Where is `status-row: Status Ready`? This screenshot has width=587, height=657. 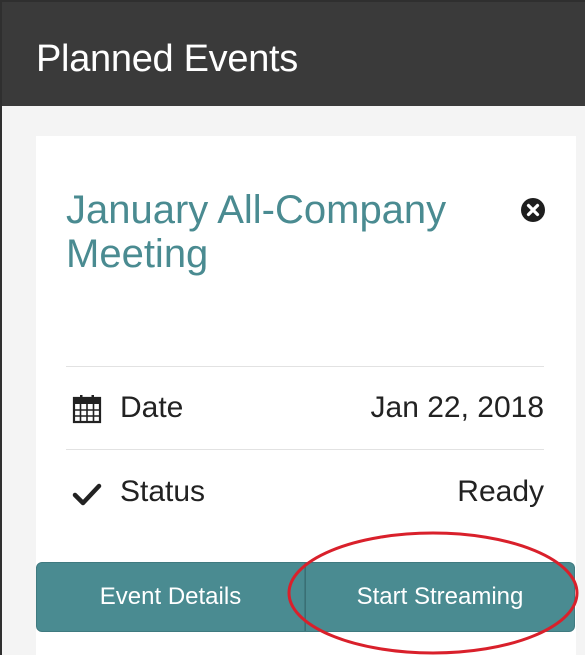
status-row: Status Ready is located at coordinates (305, 492).